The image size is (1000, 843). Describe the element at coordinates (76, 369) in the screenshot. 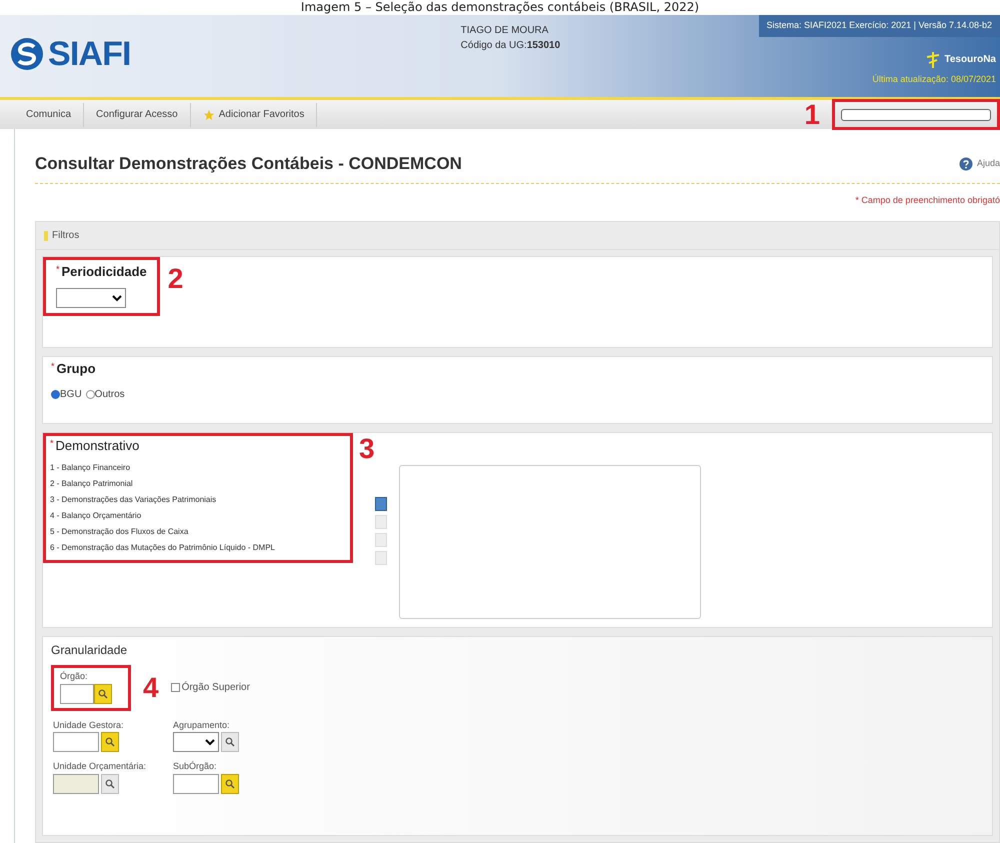

I see `fieldset-legend: Grupo` at that location.